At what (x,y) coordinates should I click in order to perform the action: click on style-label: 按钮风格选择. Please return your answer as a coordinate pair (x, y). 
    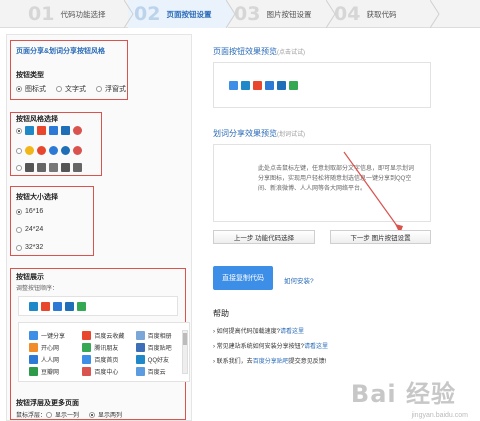
    Looking at the image, I should click on (37, 119).